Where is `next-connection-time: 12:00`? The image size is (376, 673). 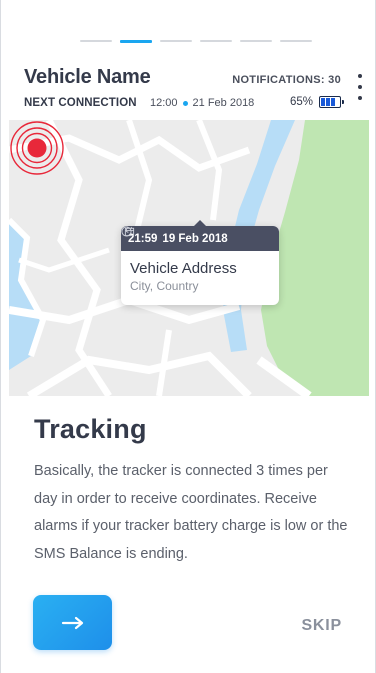 next-connection-time: 12:00 is located at coordinates (164, 103).